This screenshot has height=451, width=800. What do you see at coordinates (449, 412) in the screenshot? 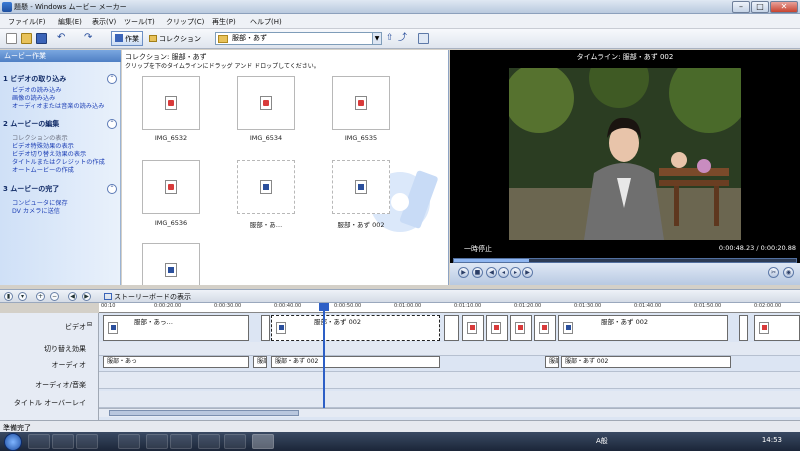
I see `timeline-scrollbar` at bounding box center [449, 412].